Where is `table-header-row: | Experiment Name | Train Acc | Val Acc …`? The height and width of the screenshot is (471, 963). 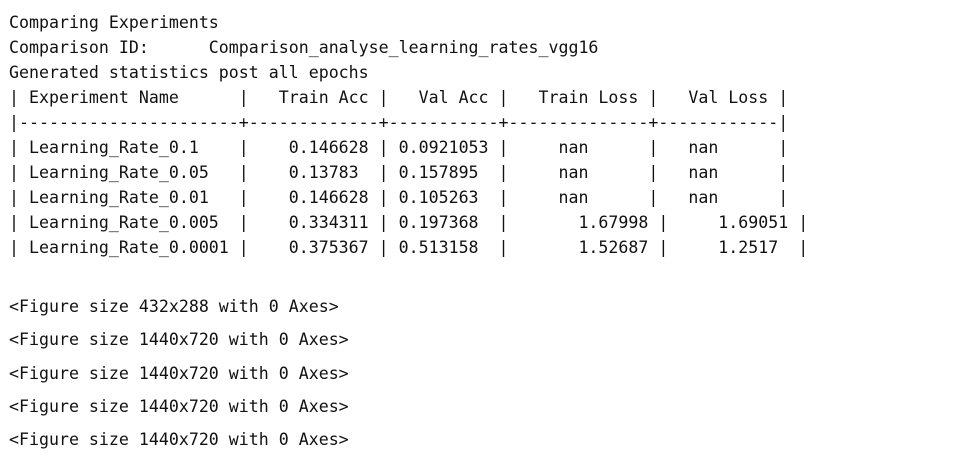 table-header-row: | Experiment Name | Train Acc | Val Acc … is located at coordinates (399, 97).